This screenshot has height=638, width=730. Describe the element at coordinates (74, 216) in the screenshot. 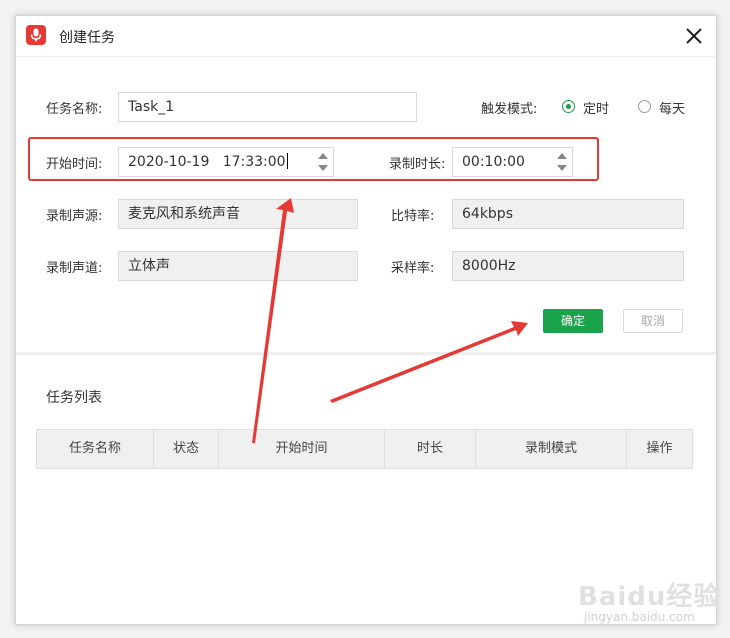

I see `audio-source-label: 录制声源:` at that location.